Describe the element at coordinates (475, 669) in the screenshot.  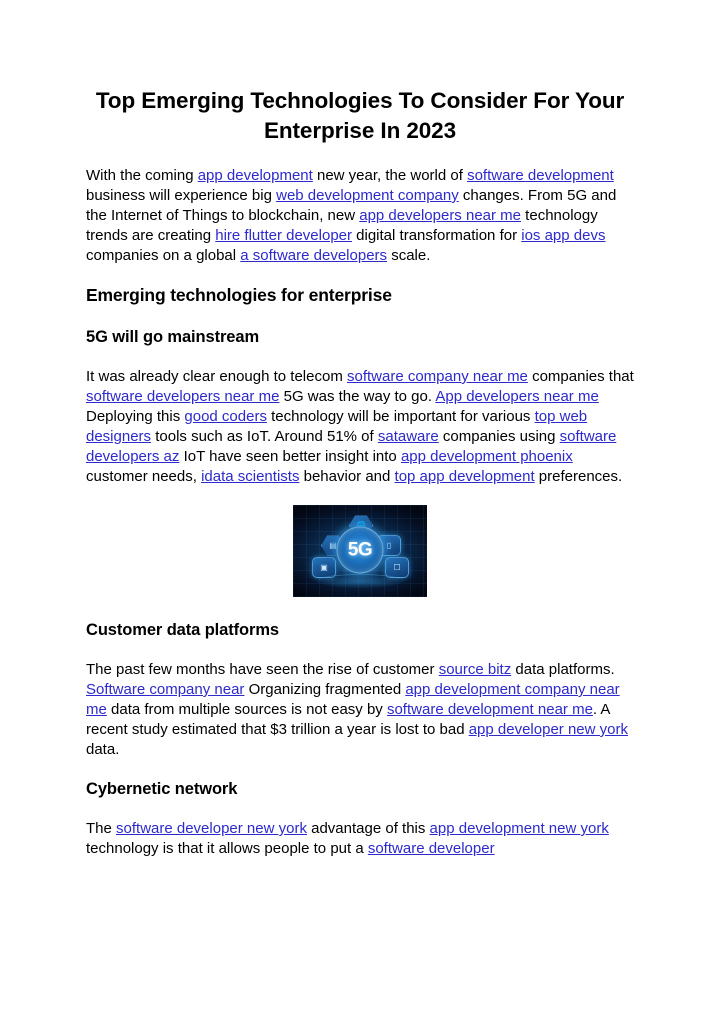
I see `link-source-bitz: source bitz` at that location.